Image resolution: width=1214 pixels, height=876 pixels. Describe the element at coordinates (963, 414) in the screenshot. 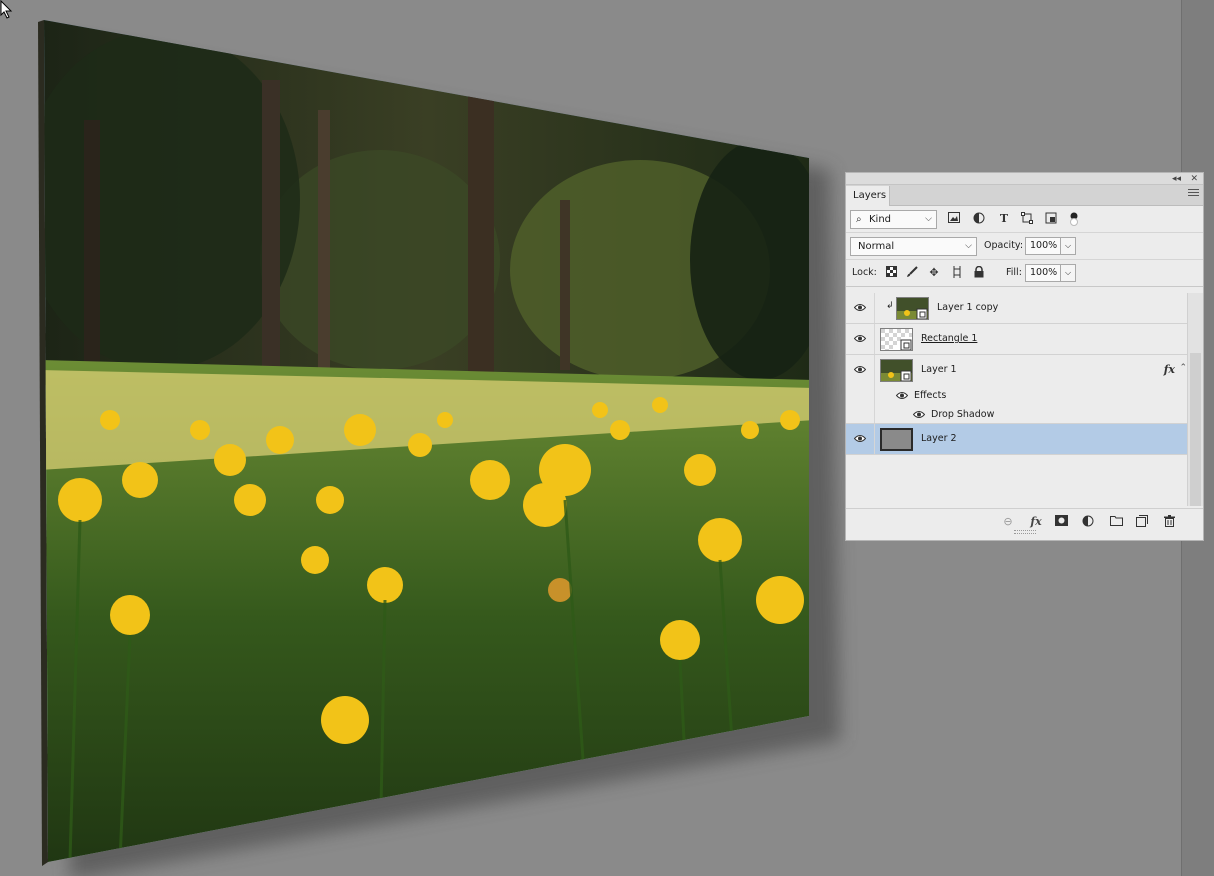

I see `drop-shadow-label: Drop Shadow` at that location.